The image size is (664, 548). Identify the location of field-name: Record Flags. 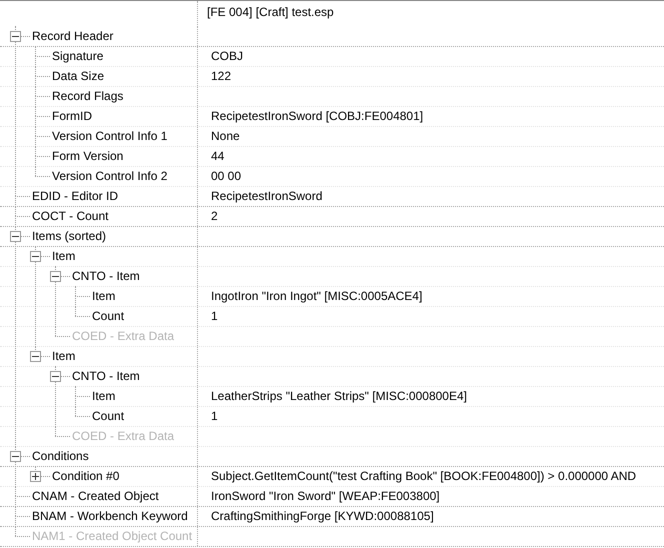
(88, 96).